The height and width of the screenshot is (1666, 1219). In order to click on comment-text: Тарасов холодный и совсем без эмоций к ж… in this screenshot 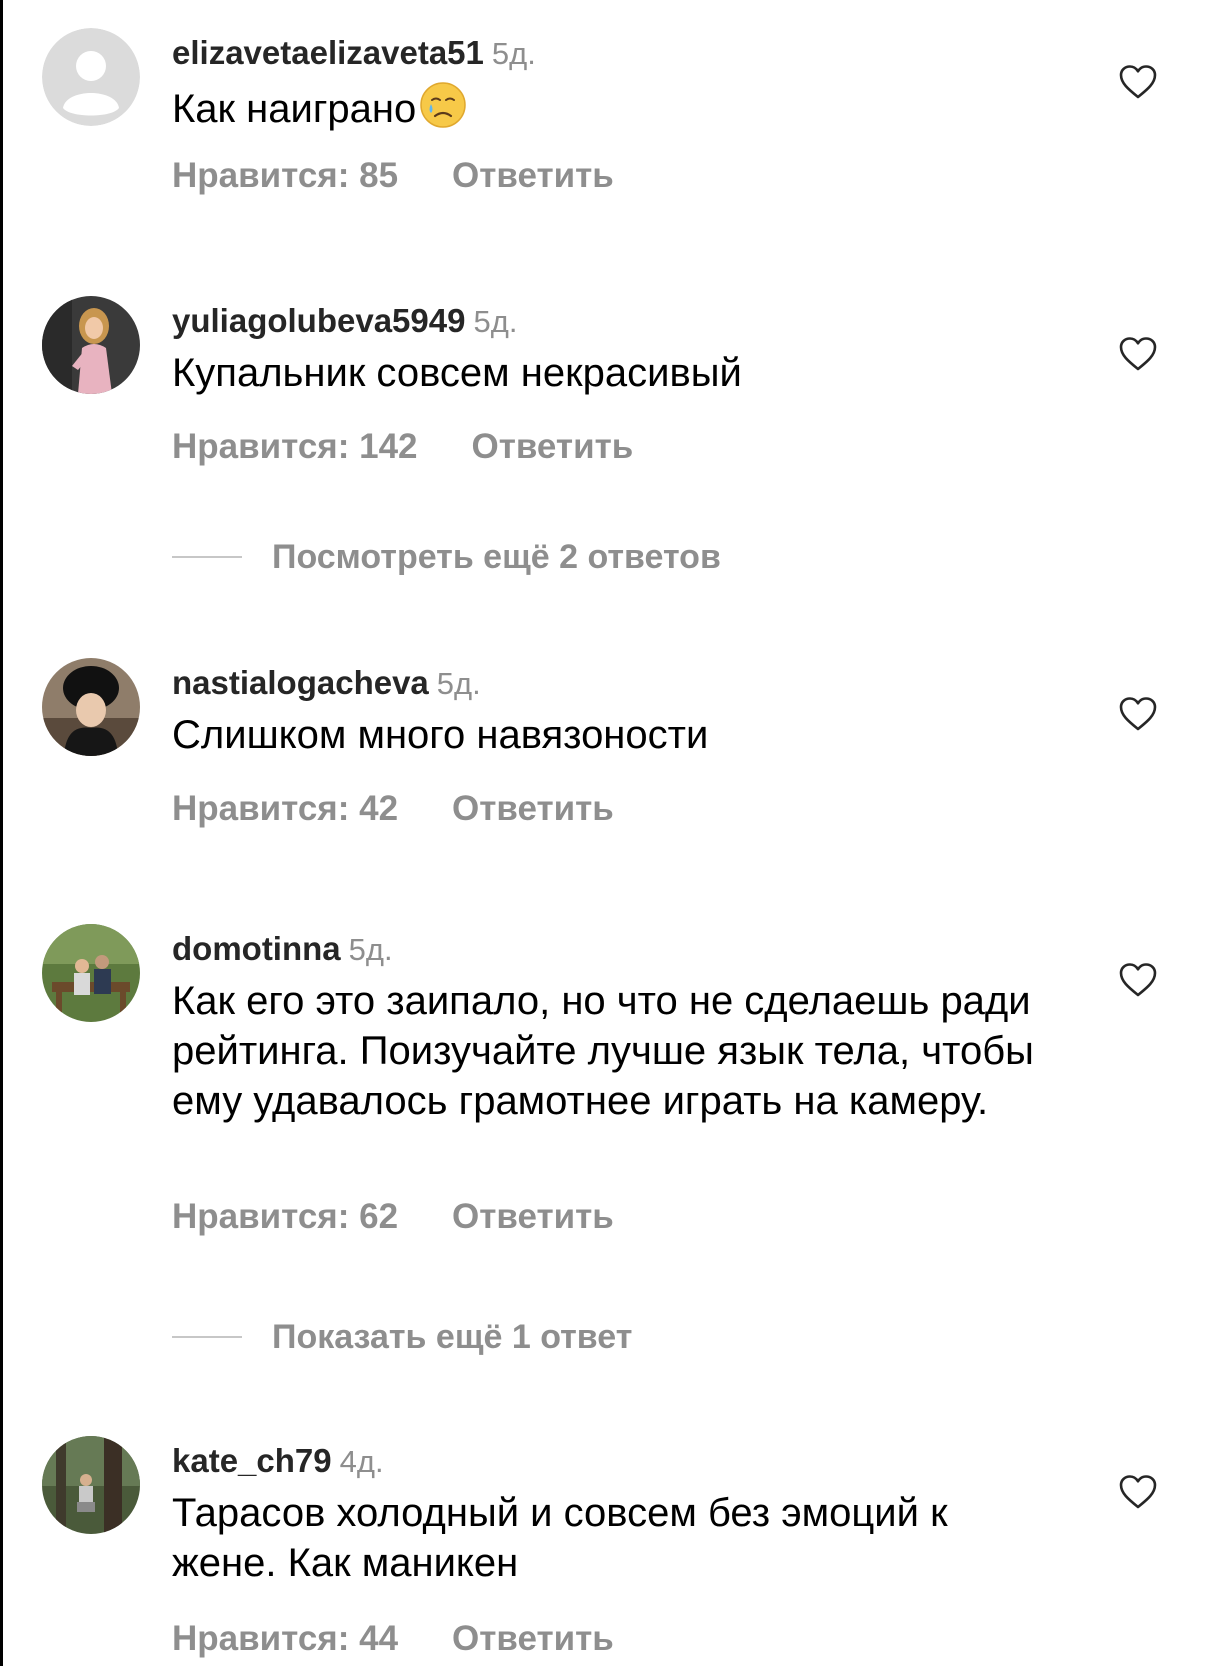, I will do `click(560, 1538)`.